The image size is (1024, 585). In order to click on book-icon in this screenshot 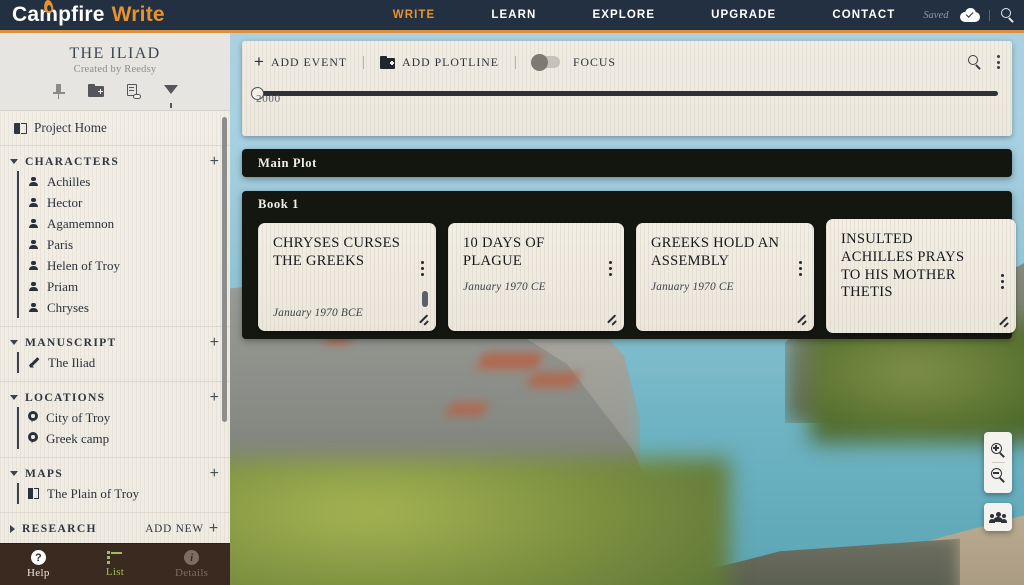, I will do `click(20, 128)`.